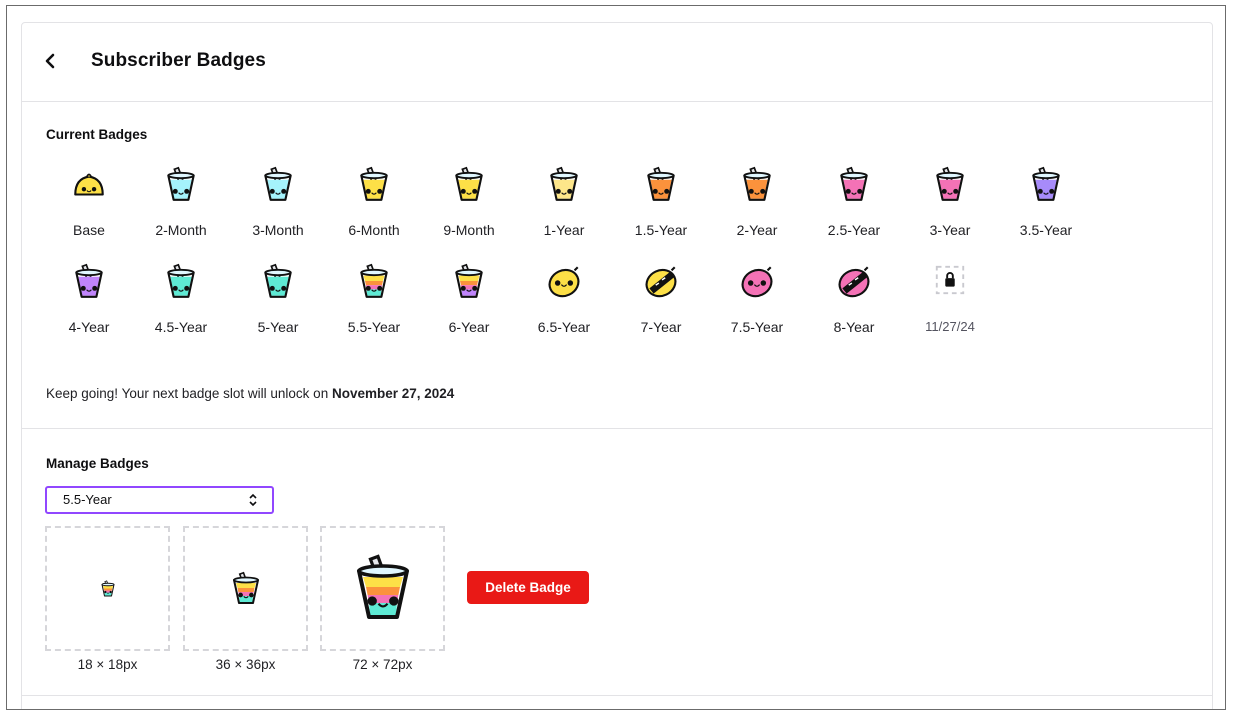 The height and width of the screenshot is (715, 1233). I want to click on badge-label: 2-Year, so click(757, 230).